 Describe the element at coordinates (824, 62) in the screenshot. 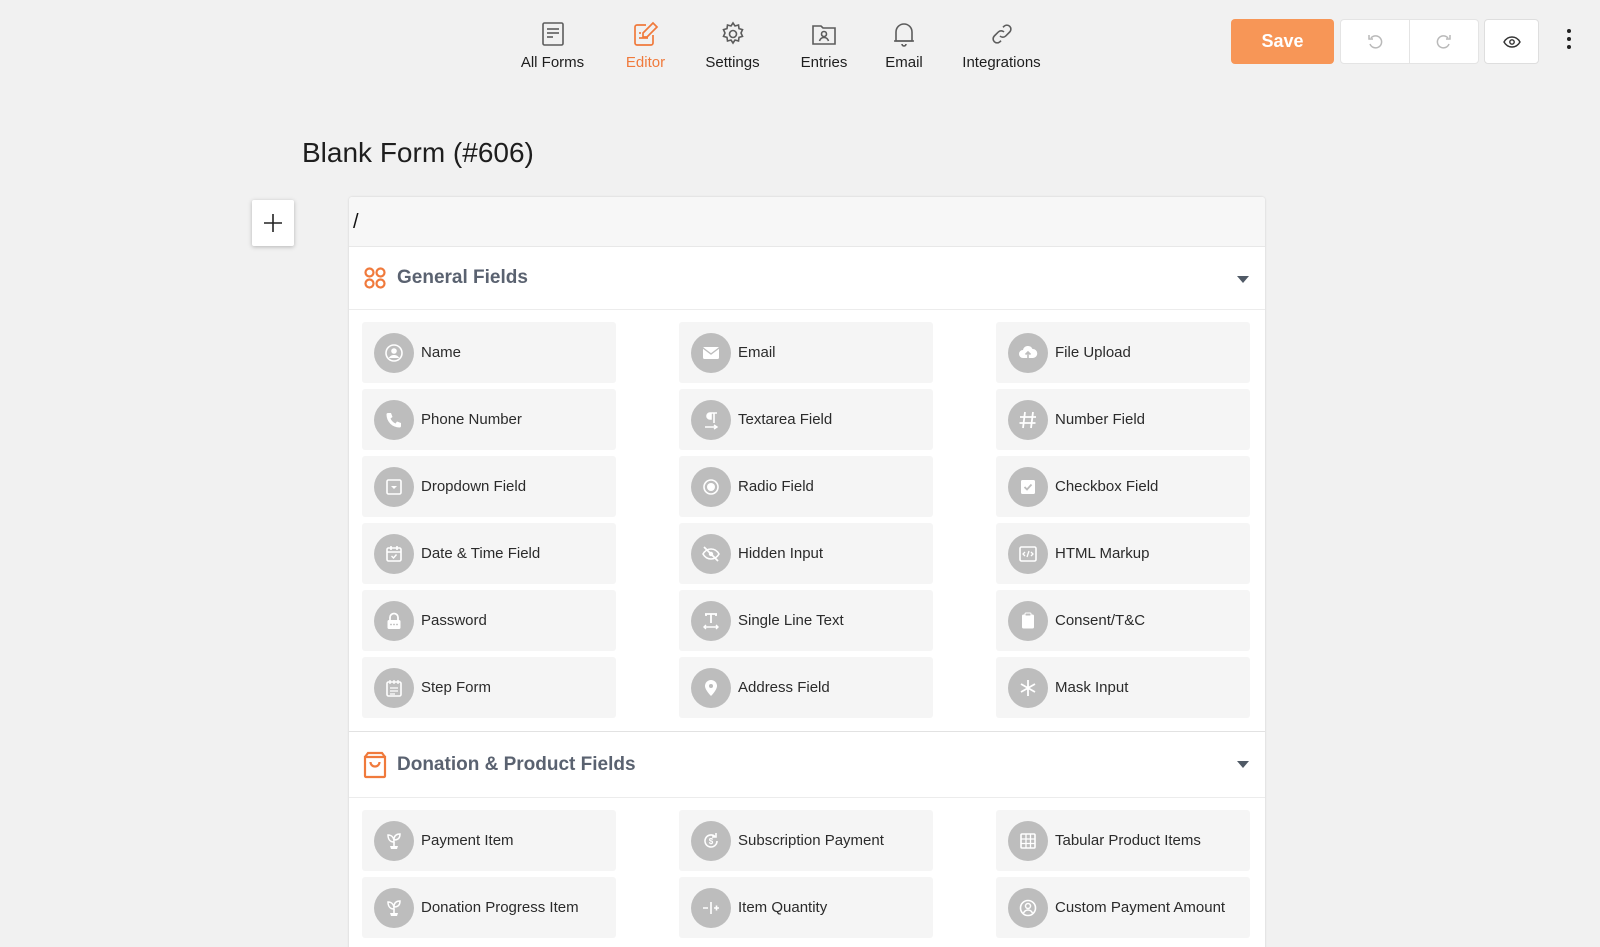

I see `nav-label: Entries` at that location.